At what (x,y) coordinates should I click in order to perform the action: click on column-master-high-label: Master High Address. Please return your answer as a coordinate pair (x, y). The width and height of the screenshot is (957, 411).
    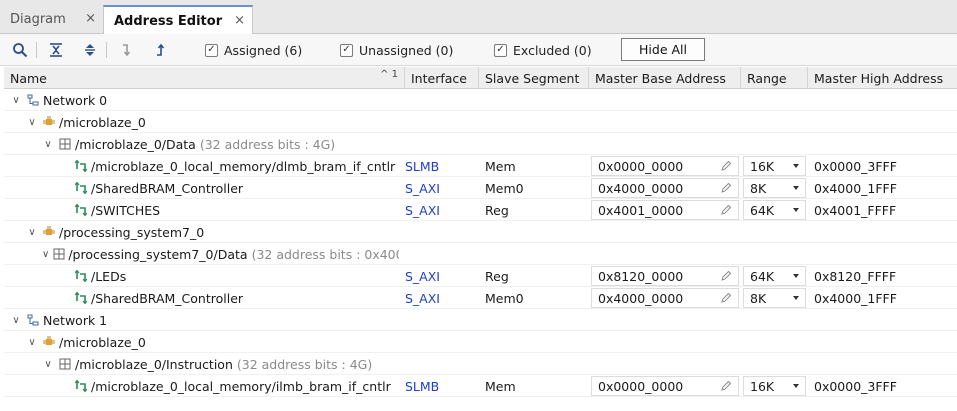
    Looking at the image, I should click on (879, 78).